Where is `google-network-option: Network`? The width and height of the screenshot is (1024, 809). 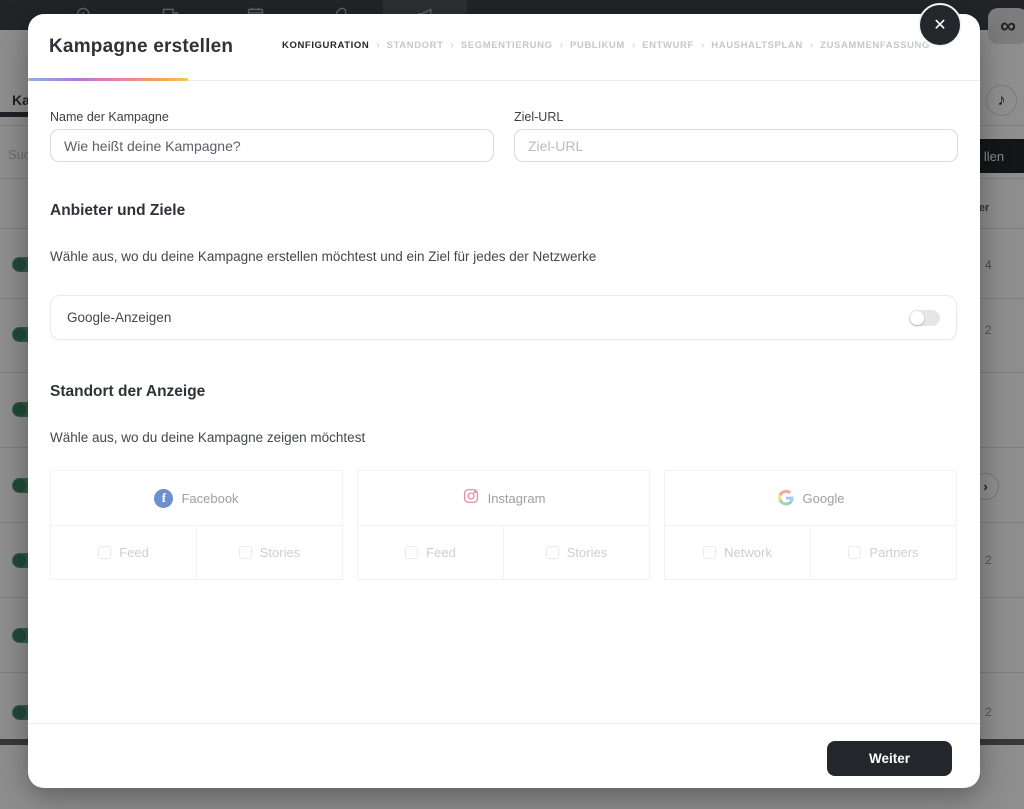 google-network-option: Network is located at coordinates (737, 552).